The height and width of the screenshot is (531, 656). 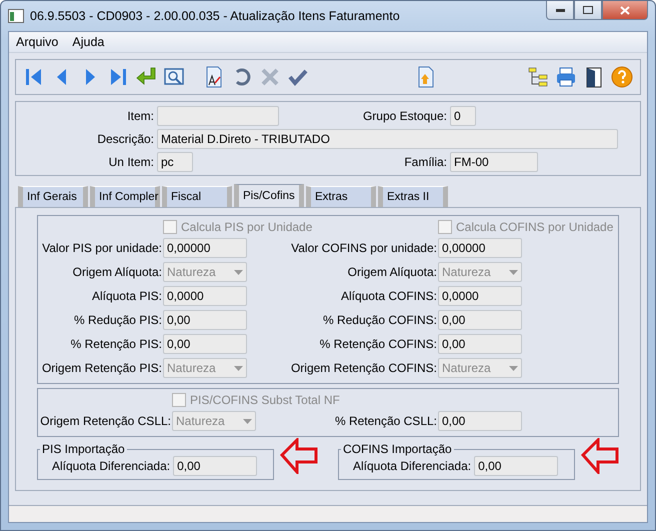 What do you see at coordinates (363, 248) in the screenshot?
I see `field-label: Valor COFINS por unidade:` at bounding box center [363, 248].